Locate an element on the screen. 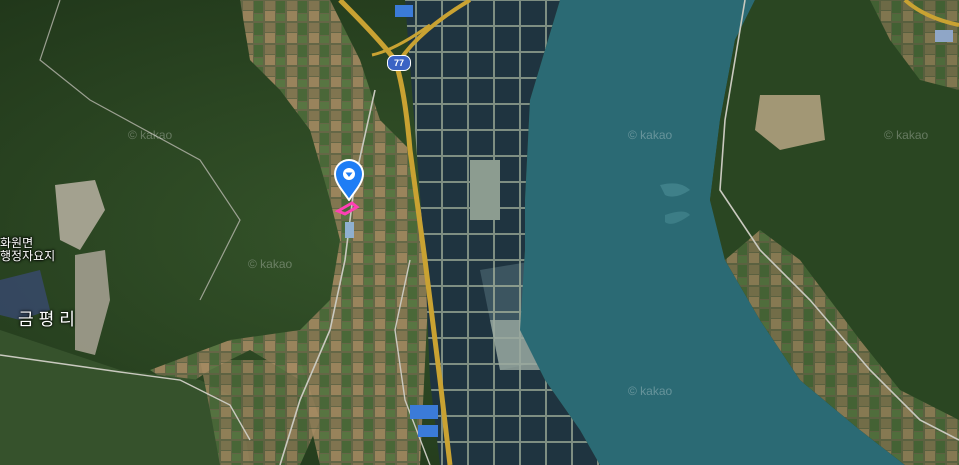 The height and width of the screenshot is (465, 959). place-label-line2: 행정자요지 is located at coordinates (28, 256).